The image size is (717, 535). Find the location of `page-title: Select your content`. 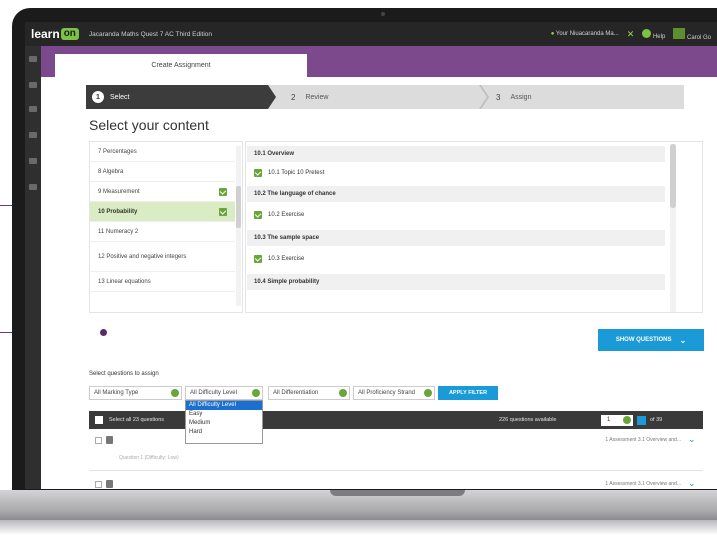

page-title: Select your content is located at coordinates (149, 125).